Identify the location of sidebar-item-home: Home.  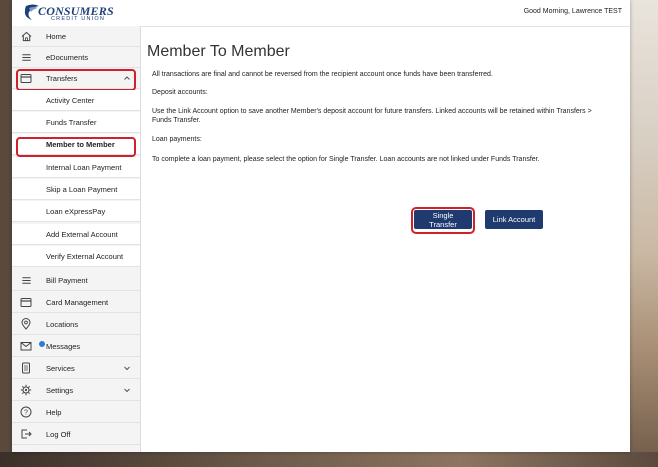
(76, 36).